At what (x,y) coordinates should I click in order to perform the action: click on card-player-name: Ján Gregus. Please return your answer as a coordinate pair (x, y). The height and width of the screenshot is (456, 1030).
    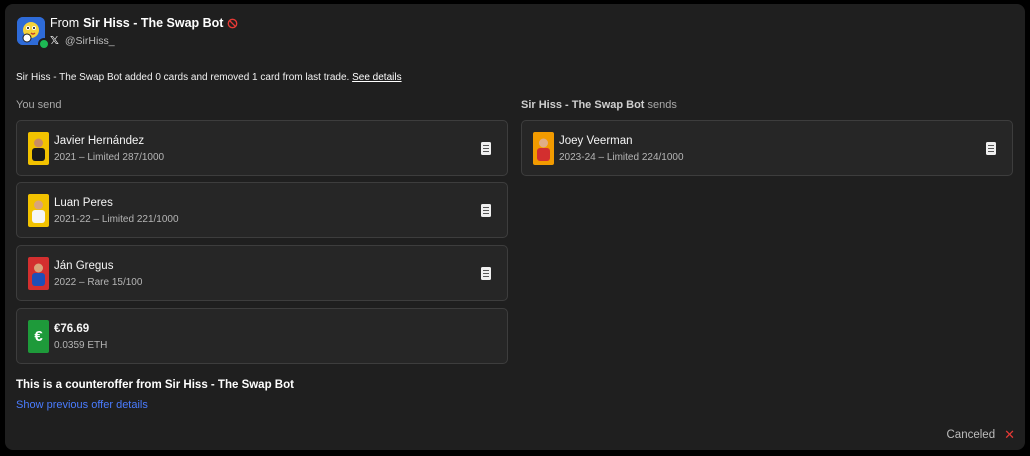
    Looking at the image, I should click on (84, 266).